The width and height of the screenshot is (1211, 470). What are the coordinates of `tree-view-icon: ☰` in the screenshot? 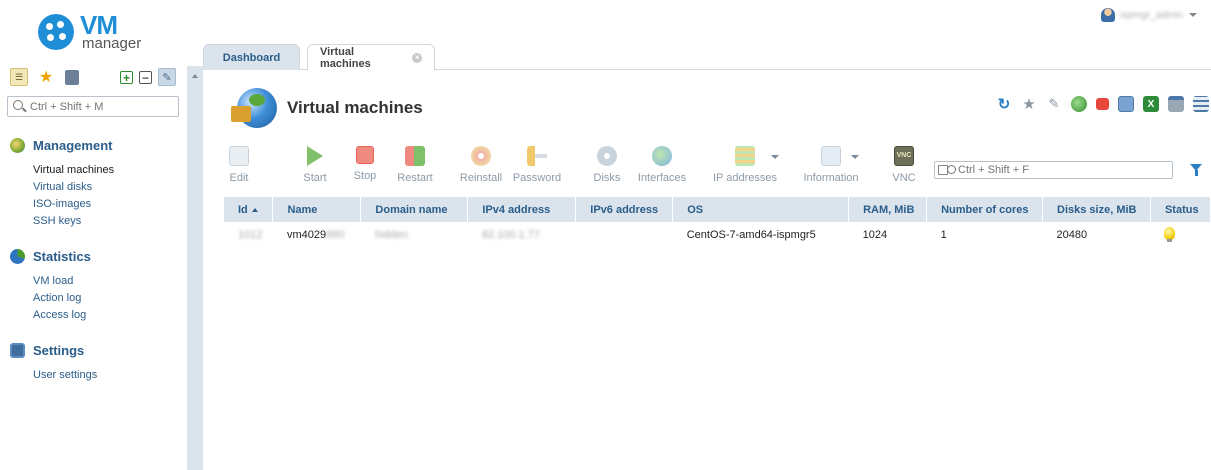 It's located at (19, 77).